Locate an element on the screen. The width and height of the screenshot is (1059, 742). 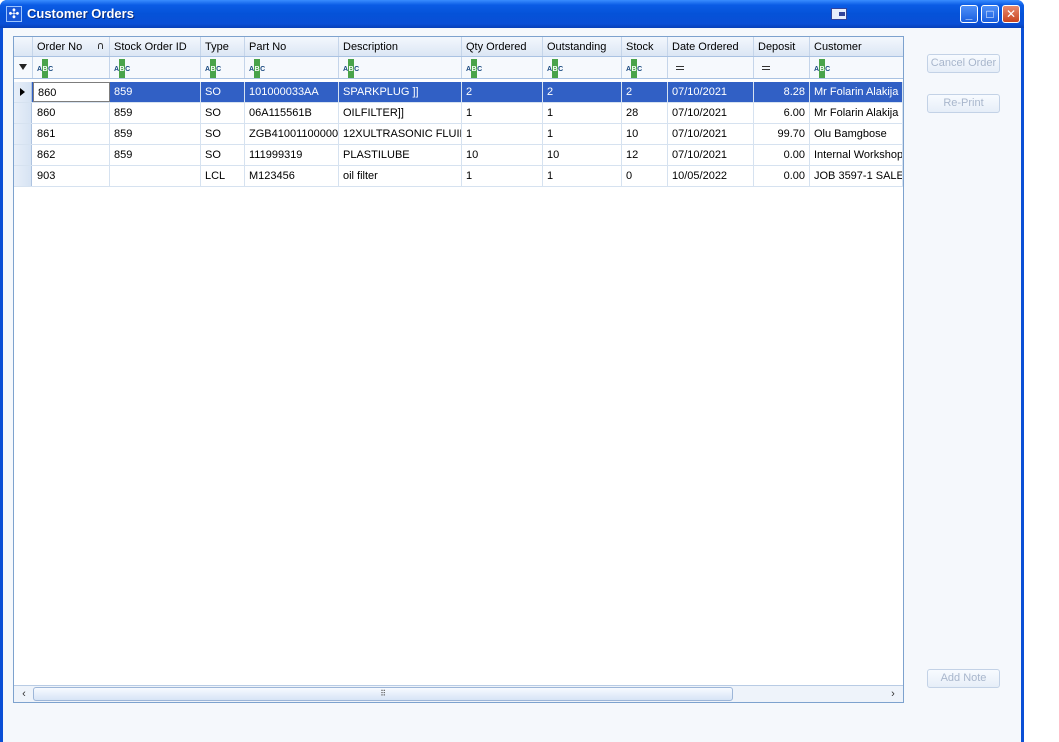
filter-cell-outstanding: ABC is located at coordinates (582, 67).